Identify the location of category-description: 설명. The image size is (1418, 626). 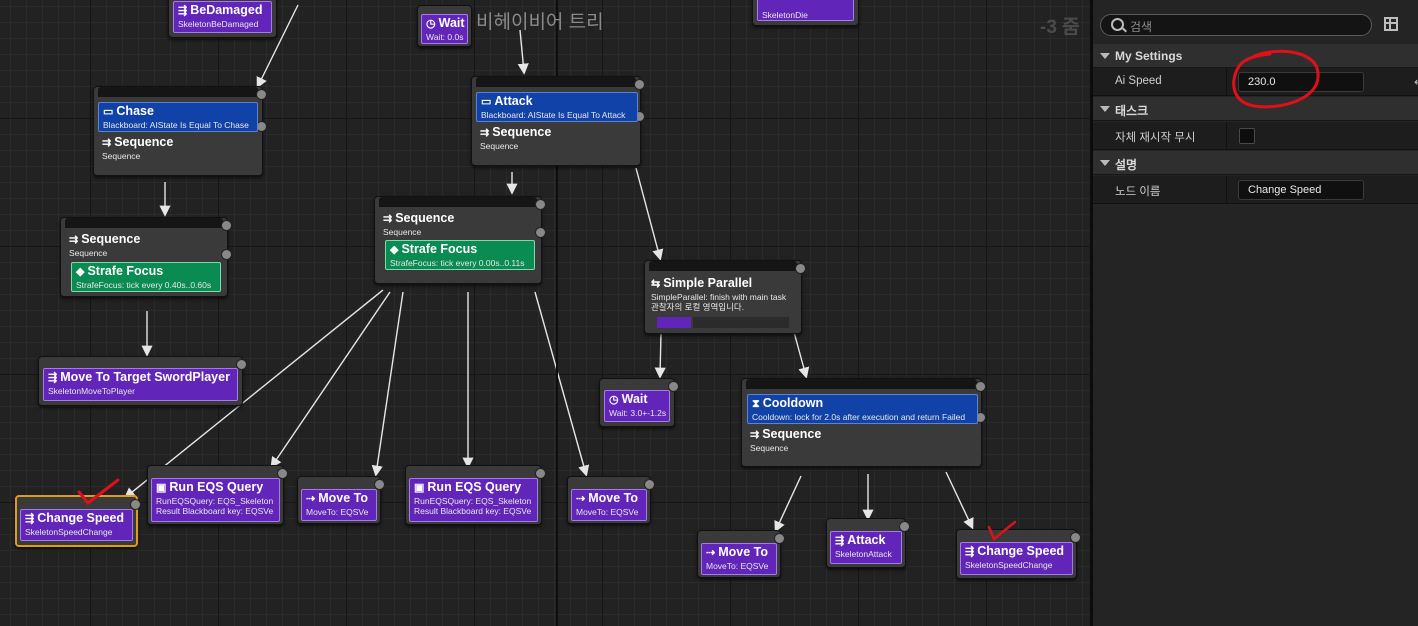
(1255, 163).